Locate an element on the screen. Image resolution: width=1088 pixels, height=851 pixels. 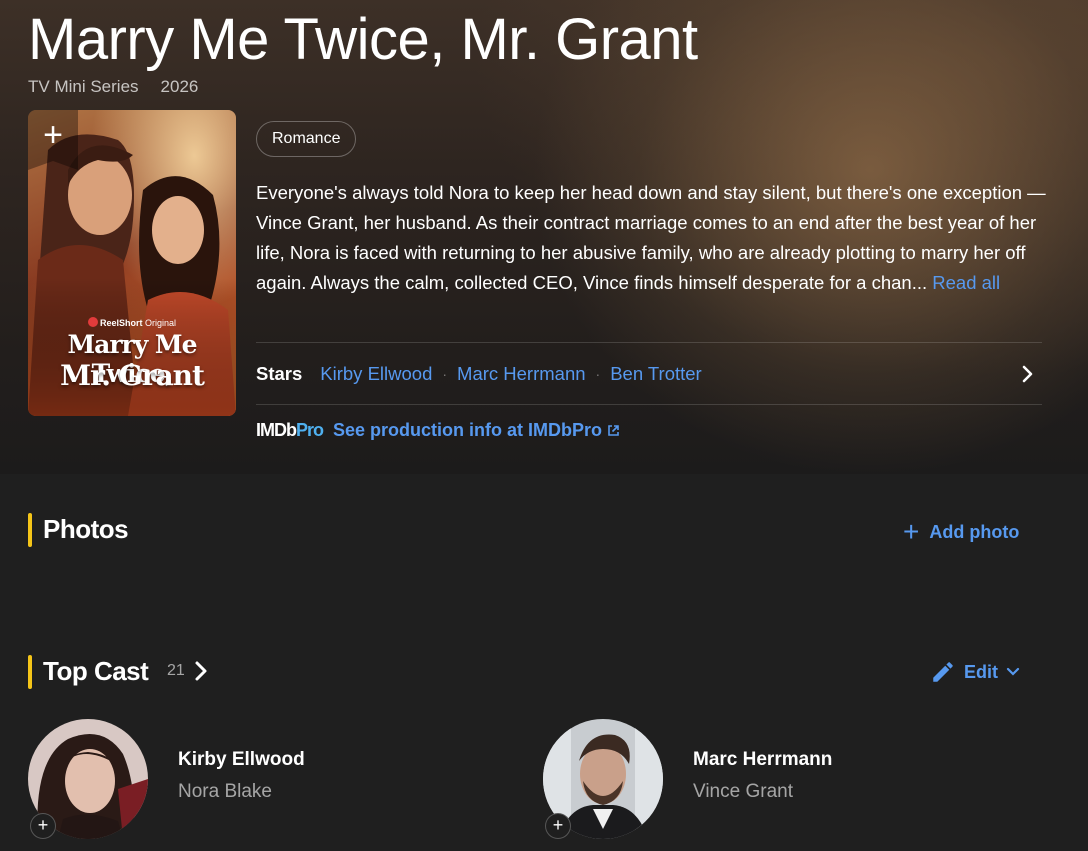
add-photo-button: + Add photo is located at coordinates (961, 531).